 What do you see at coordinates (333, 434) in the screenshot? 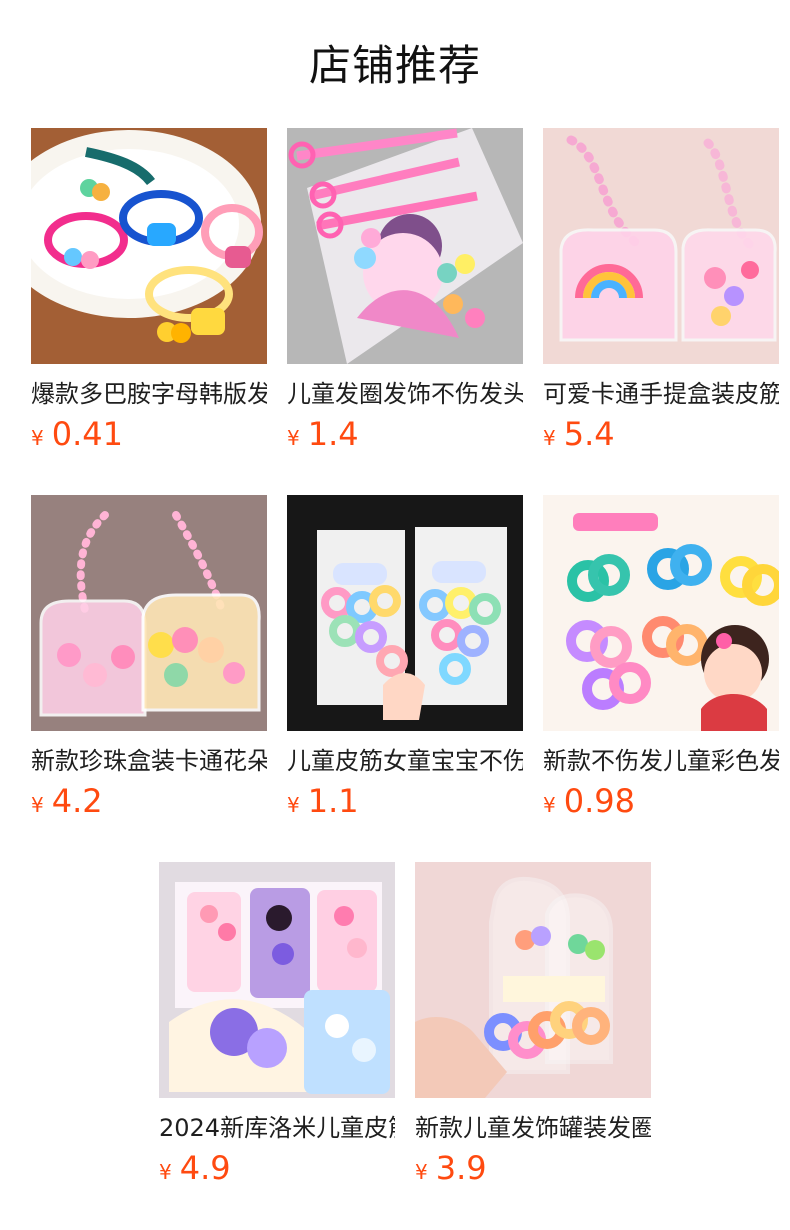
I see `price-value: 1.4` at bounding box center [333, 434].